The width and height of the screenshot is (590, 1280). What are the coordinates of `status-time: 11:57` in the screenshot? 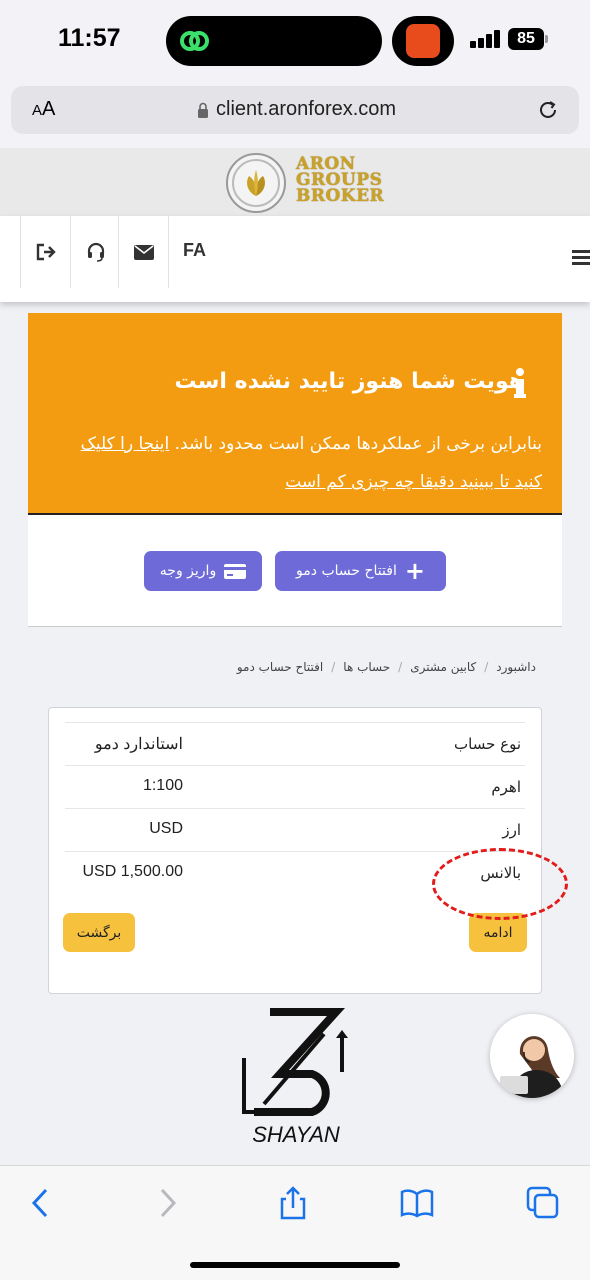 It's located at (89, 38).